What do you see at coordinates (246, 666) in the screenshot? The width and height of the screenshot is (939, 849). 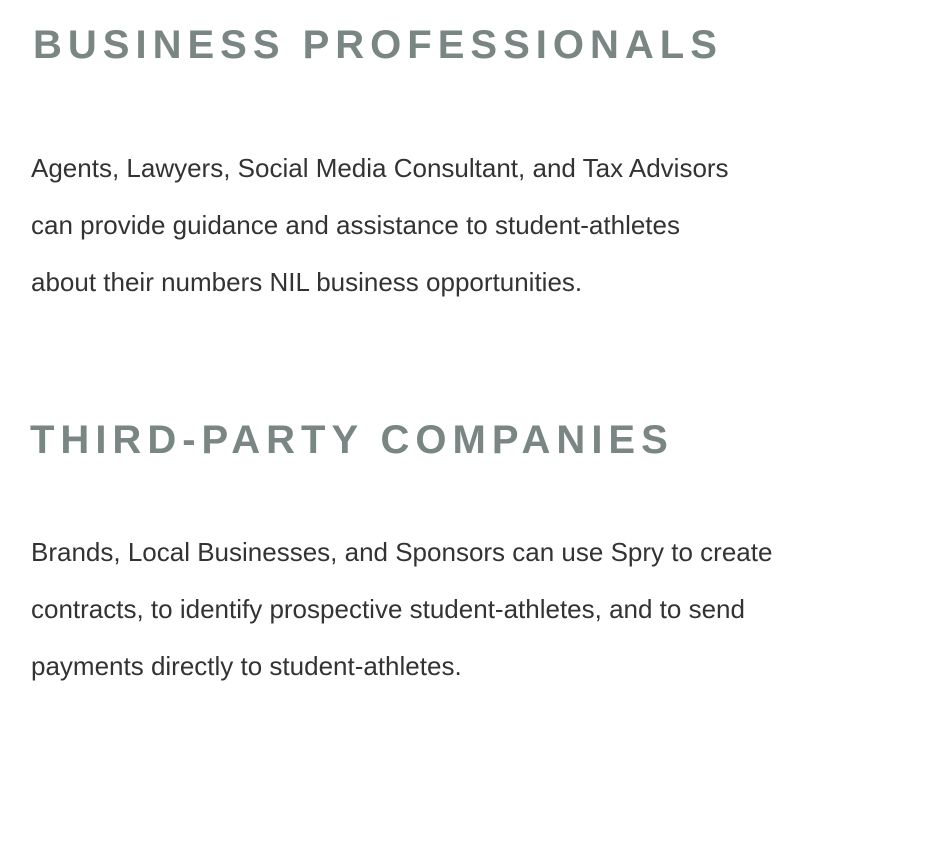 I see `third-party-companies-line-3: payments directly to student-athletes.` at bounding box center [246, 666].